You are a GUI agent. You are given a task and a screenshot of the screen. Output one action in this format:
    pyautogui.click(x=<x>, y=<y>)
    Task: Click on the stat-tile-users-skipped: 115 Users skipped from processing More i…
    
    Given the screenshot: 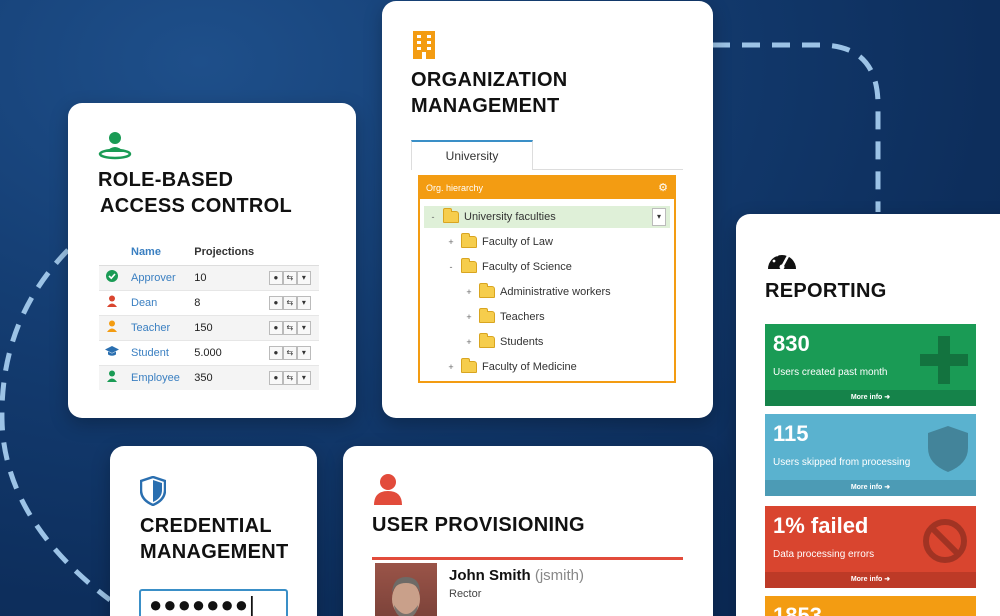 What is the action you would take?
    pyautogui.click(x=870, y=455)
    